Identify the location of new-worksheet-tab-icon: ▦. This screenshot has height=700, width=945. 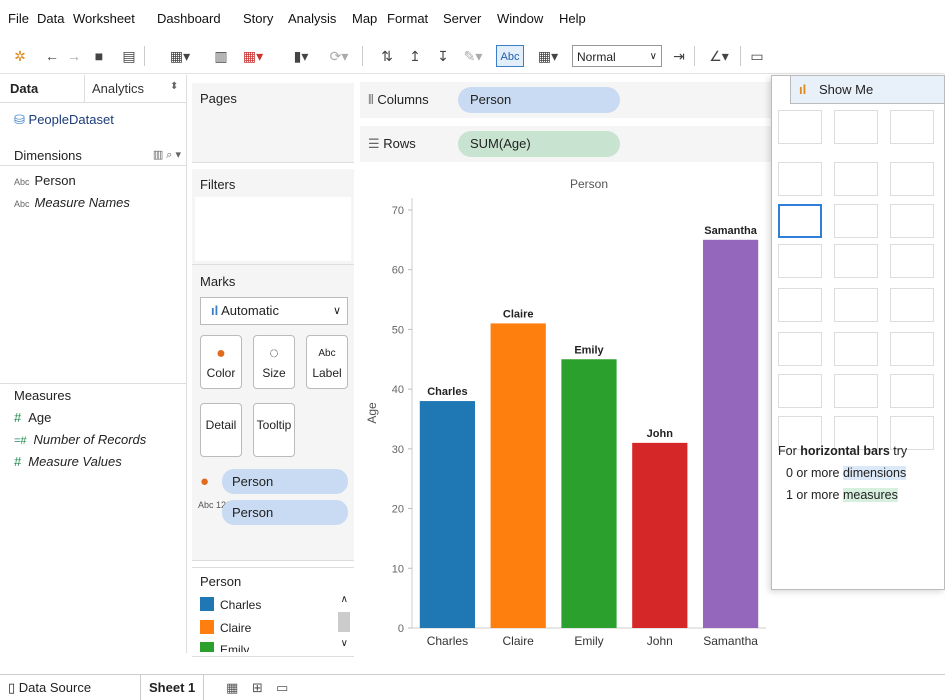
(232, 688).